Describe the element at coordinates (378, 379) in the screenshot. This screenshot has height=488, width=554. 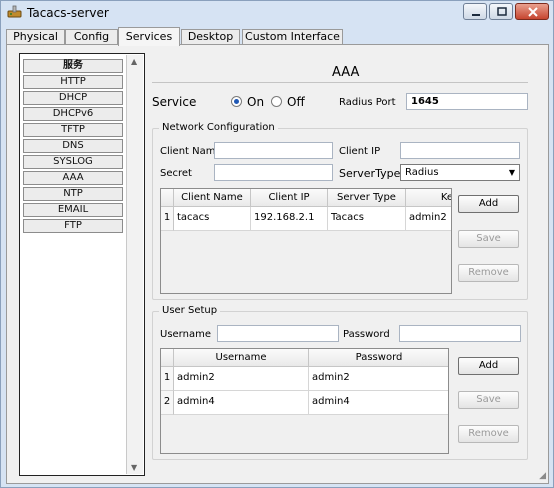
I see `table-cell-password: admin2` at that location.